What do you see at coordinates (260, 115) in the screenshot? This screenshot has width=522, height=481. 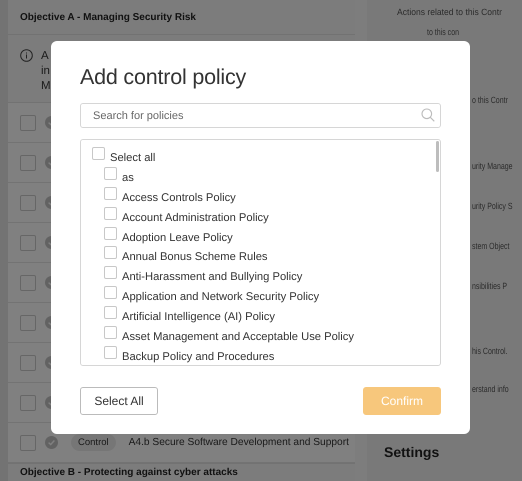 I see `search-field: Search for policies` at bounding box center [260, 115].